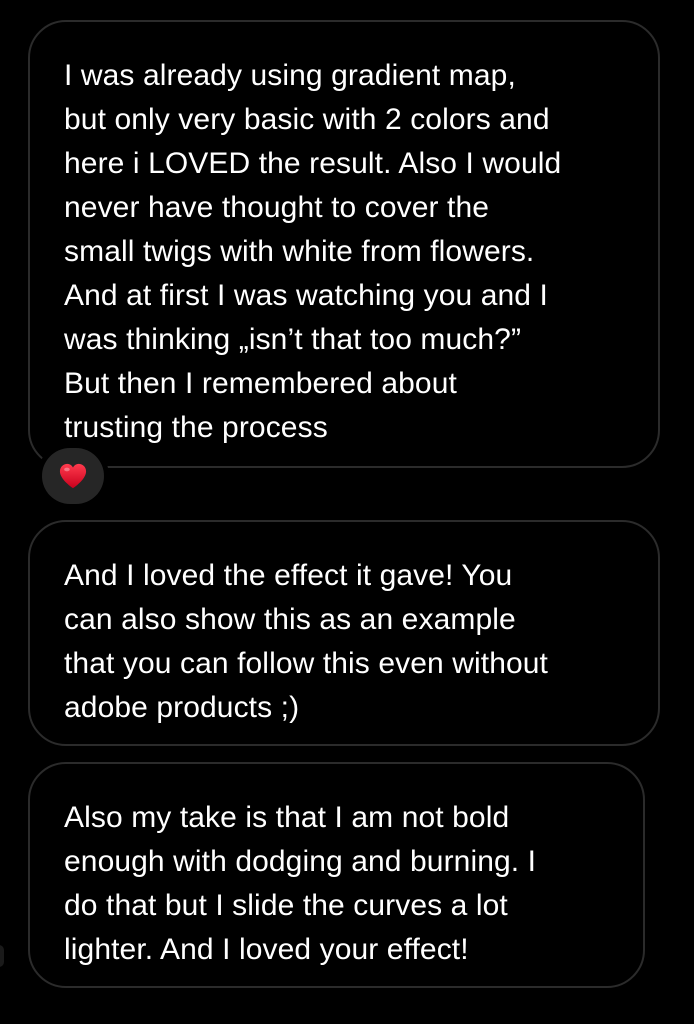  I want to click on reaction-badge, so click(73, 476).